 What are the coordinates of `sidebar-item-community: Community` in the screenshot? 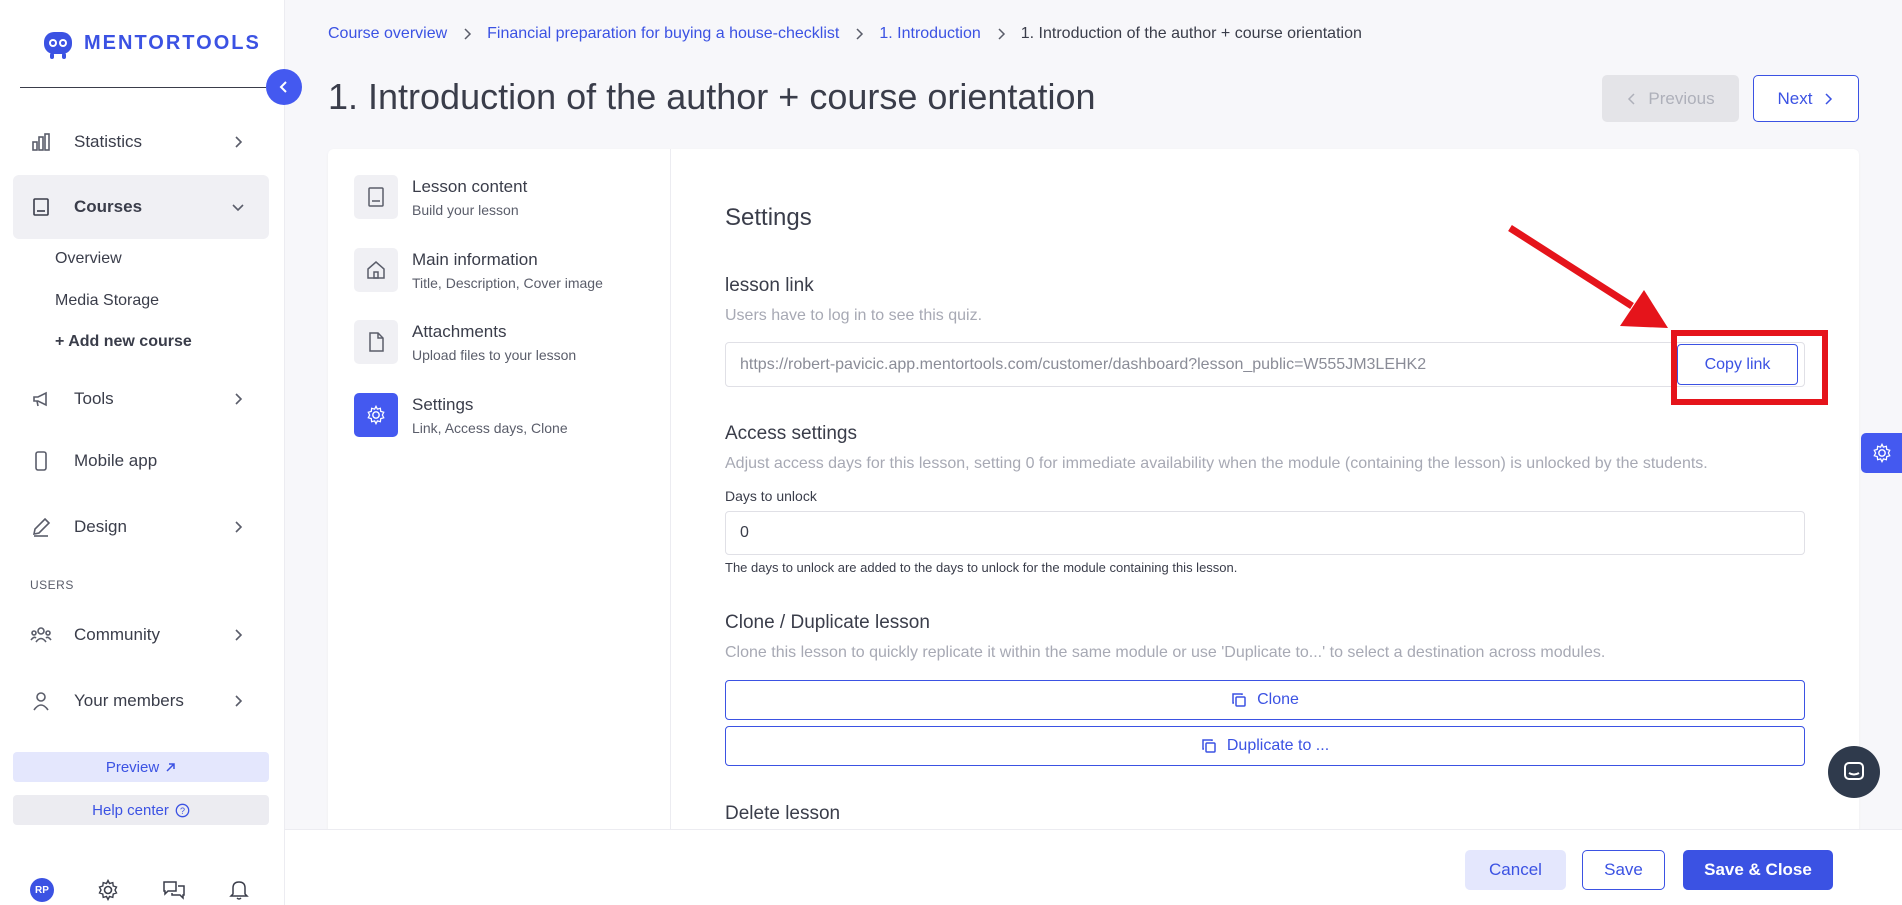 It's located at (141, 635).